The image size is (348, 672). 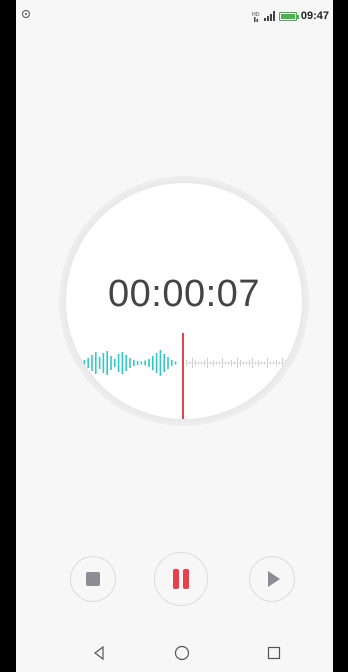 I want to click on stop-icon, so click(x=93, y=579).